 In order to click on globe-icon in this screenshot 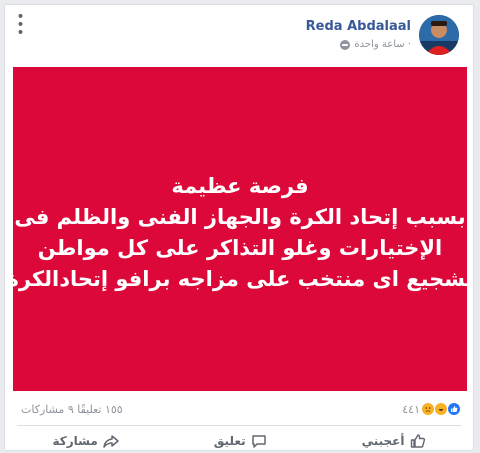, I will do `click(345, 44)`.